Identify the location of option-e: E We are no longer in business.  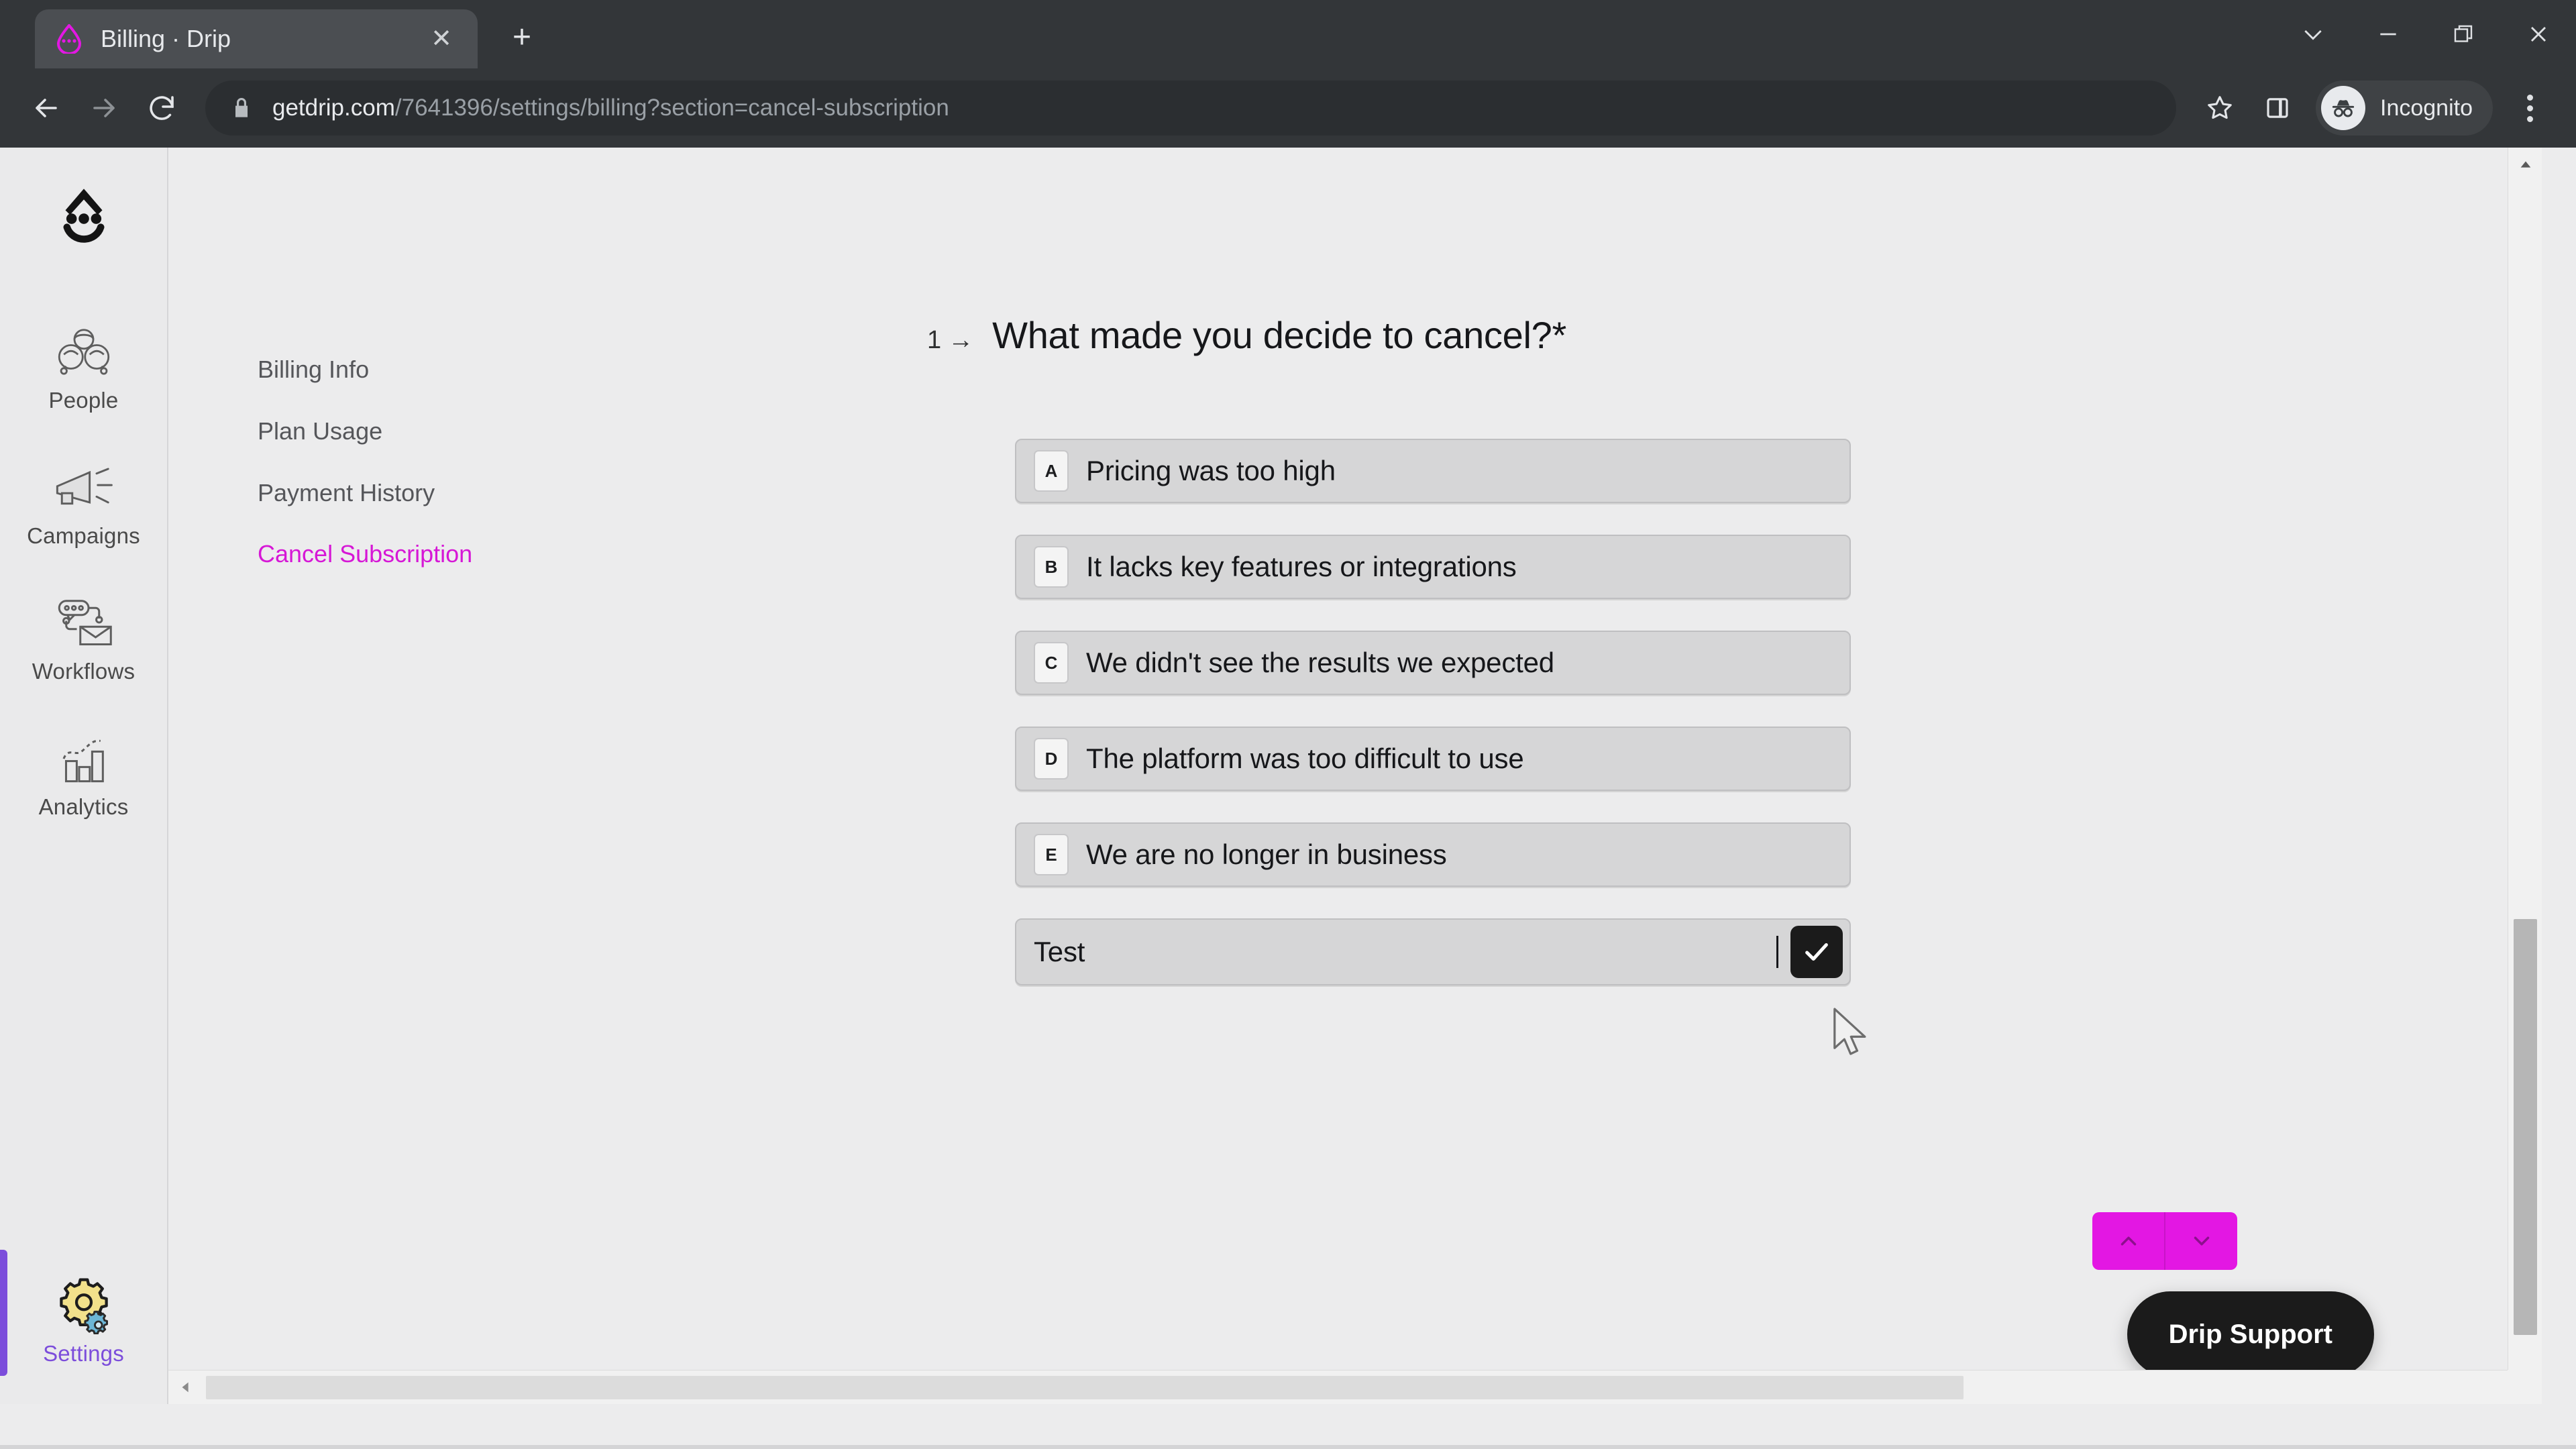
(1433, 854).